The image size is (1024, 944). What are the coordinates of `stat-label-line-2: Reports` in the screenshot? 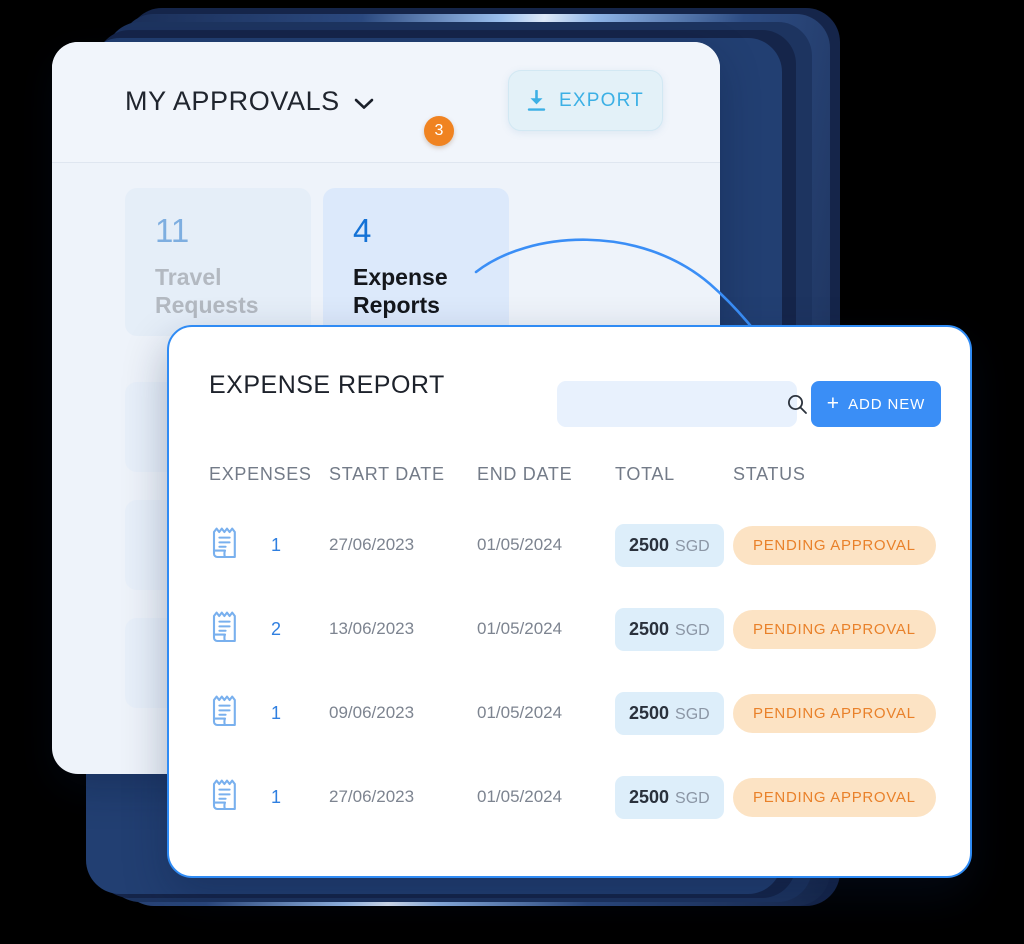 It's located at (396, 304).